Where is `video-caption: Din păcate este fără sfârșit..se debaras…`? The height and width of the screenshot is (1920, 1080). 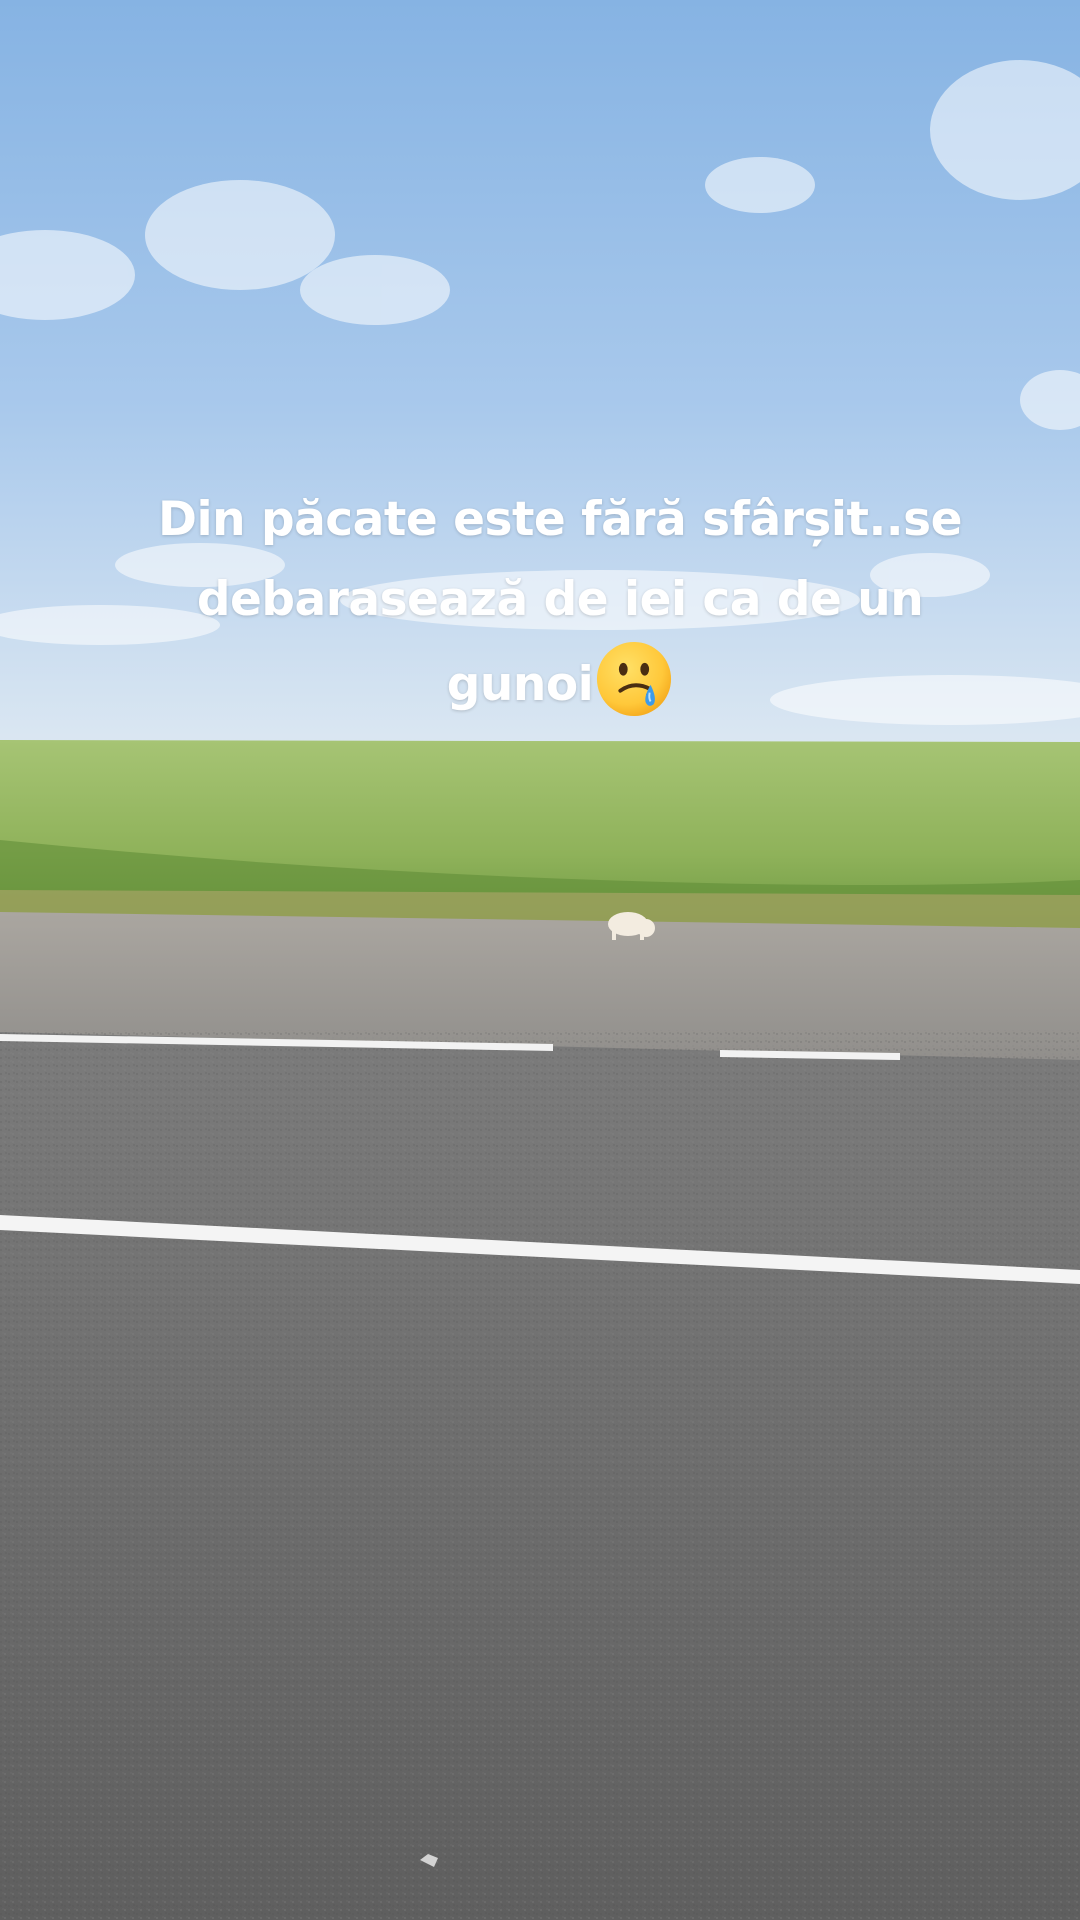 video-caption: Din păcate este fără sfârșit..se debaras… is located at coordinates (560, 602).